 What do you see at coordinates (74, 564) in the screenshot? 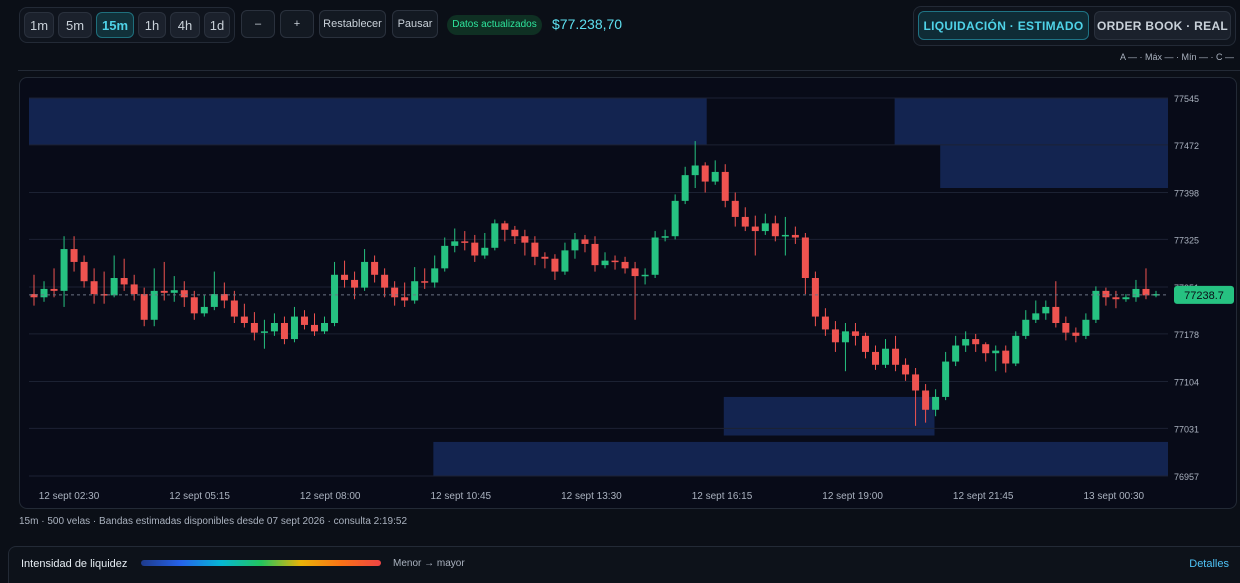
I see `intensity-label: Intensidad de liquidez` at bounding box center [74, 564].